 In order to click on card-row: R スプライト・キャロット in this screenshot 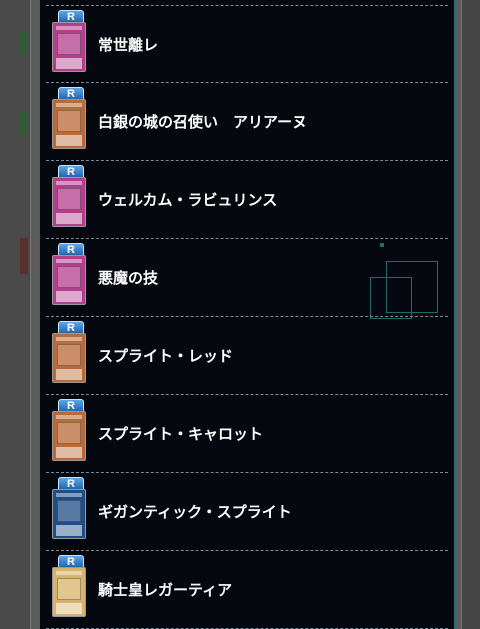, I will do `click(247, 434)`.